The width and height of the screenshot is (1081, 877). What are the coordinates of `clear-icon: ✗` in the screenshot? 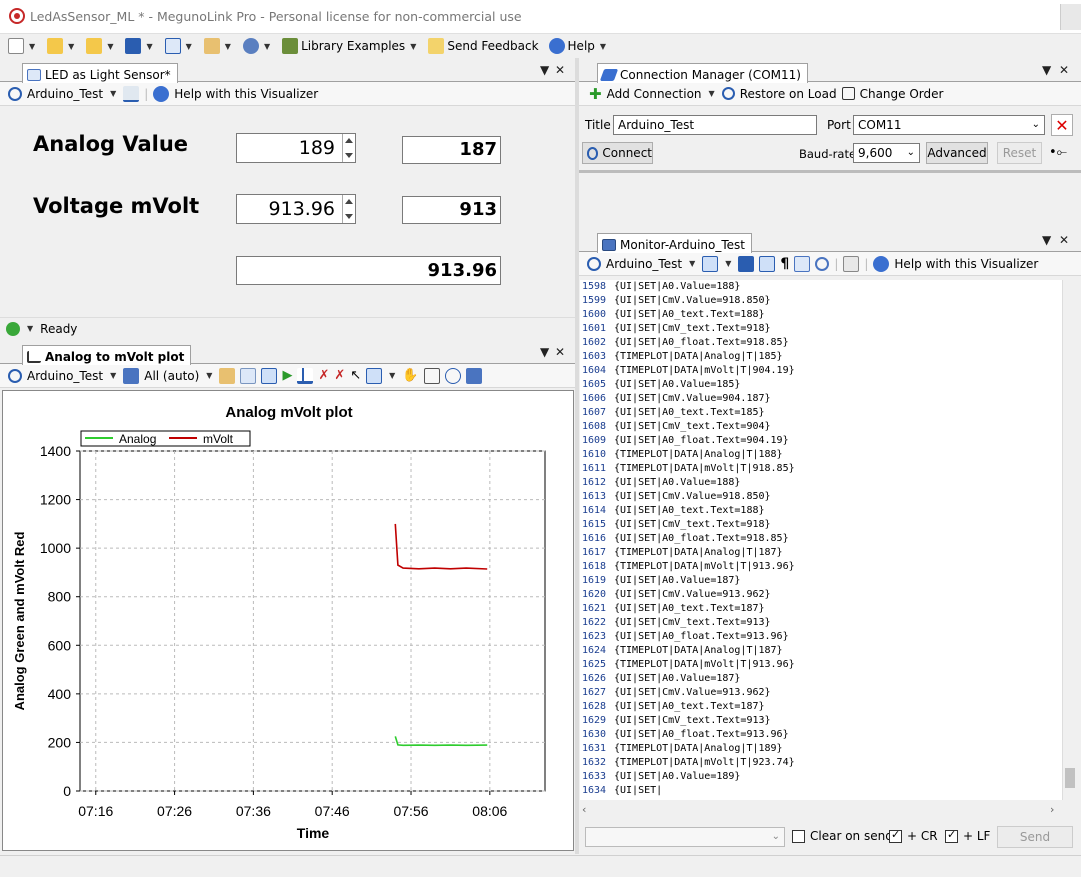 It's located at (323, 375).